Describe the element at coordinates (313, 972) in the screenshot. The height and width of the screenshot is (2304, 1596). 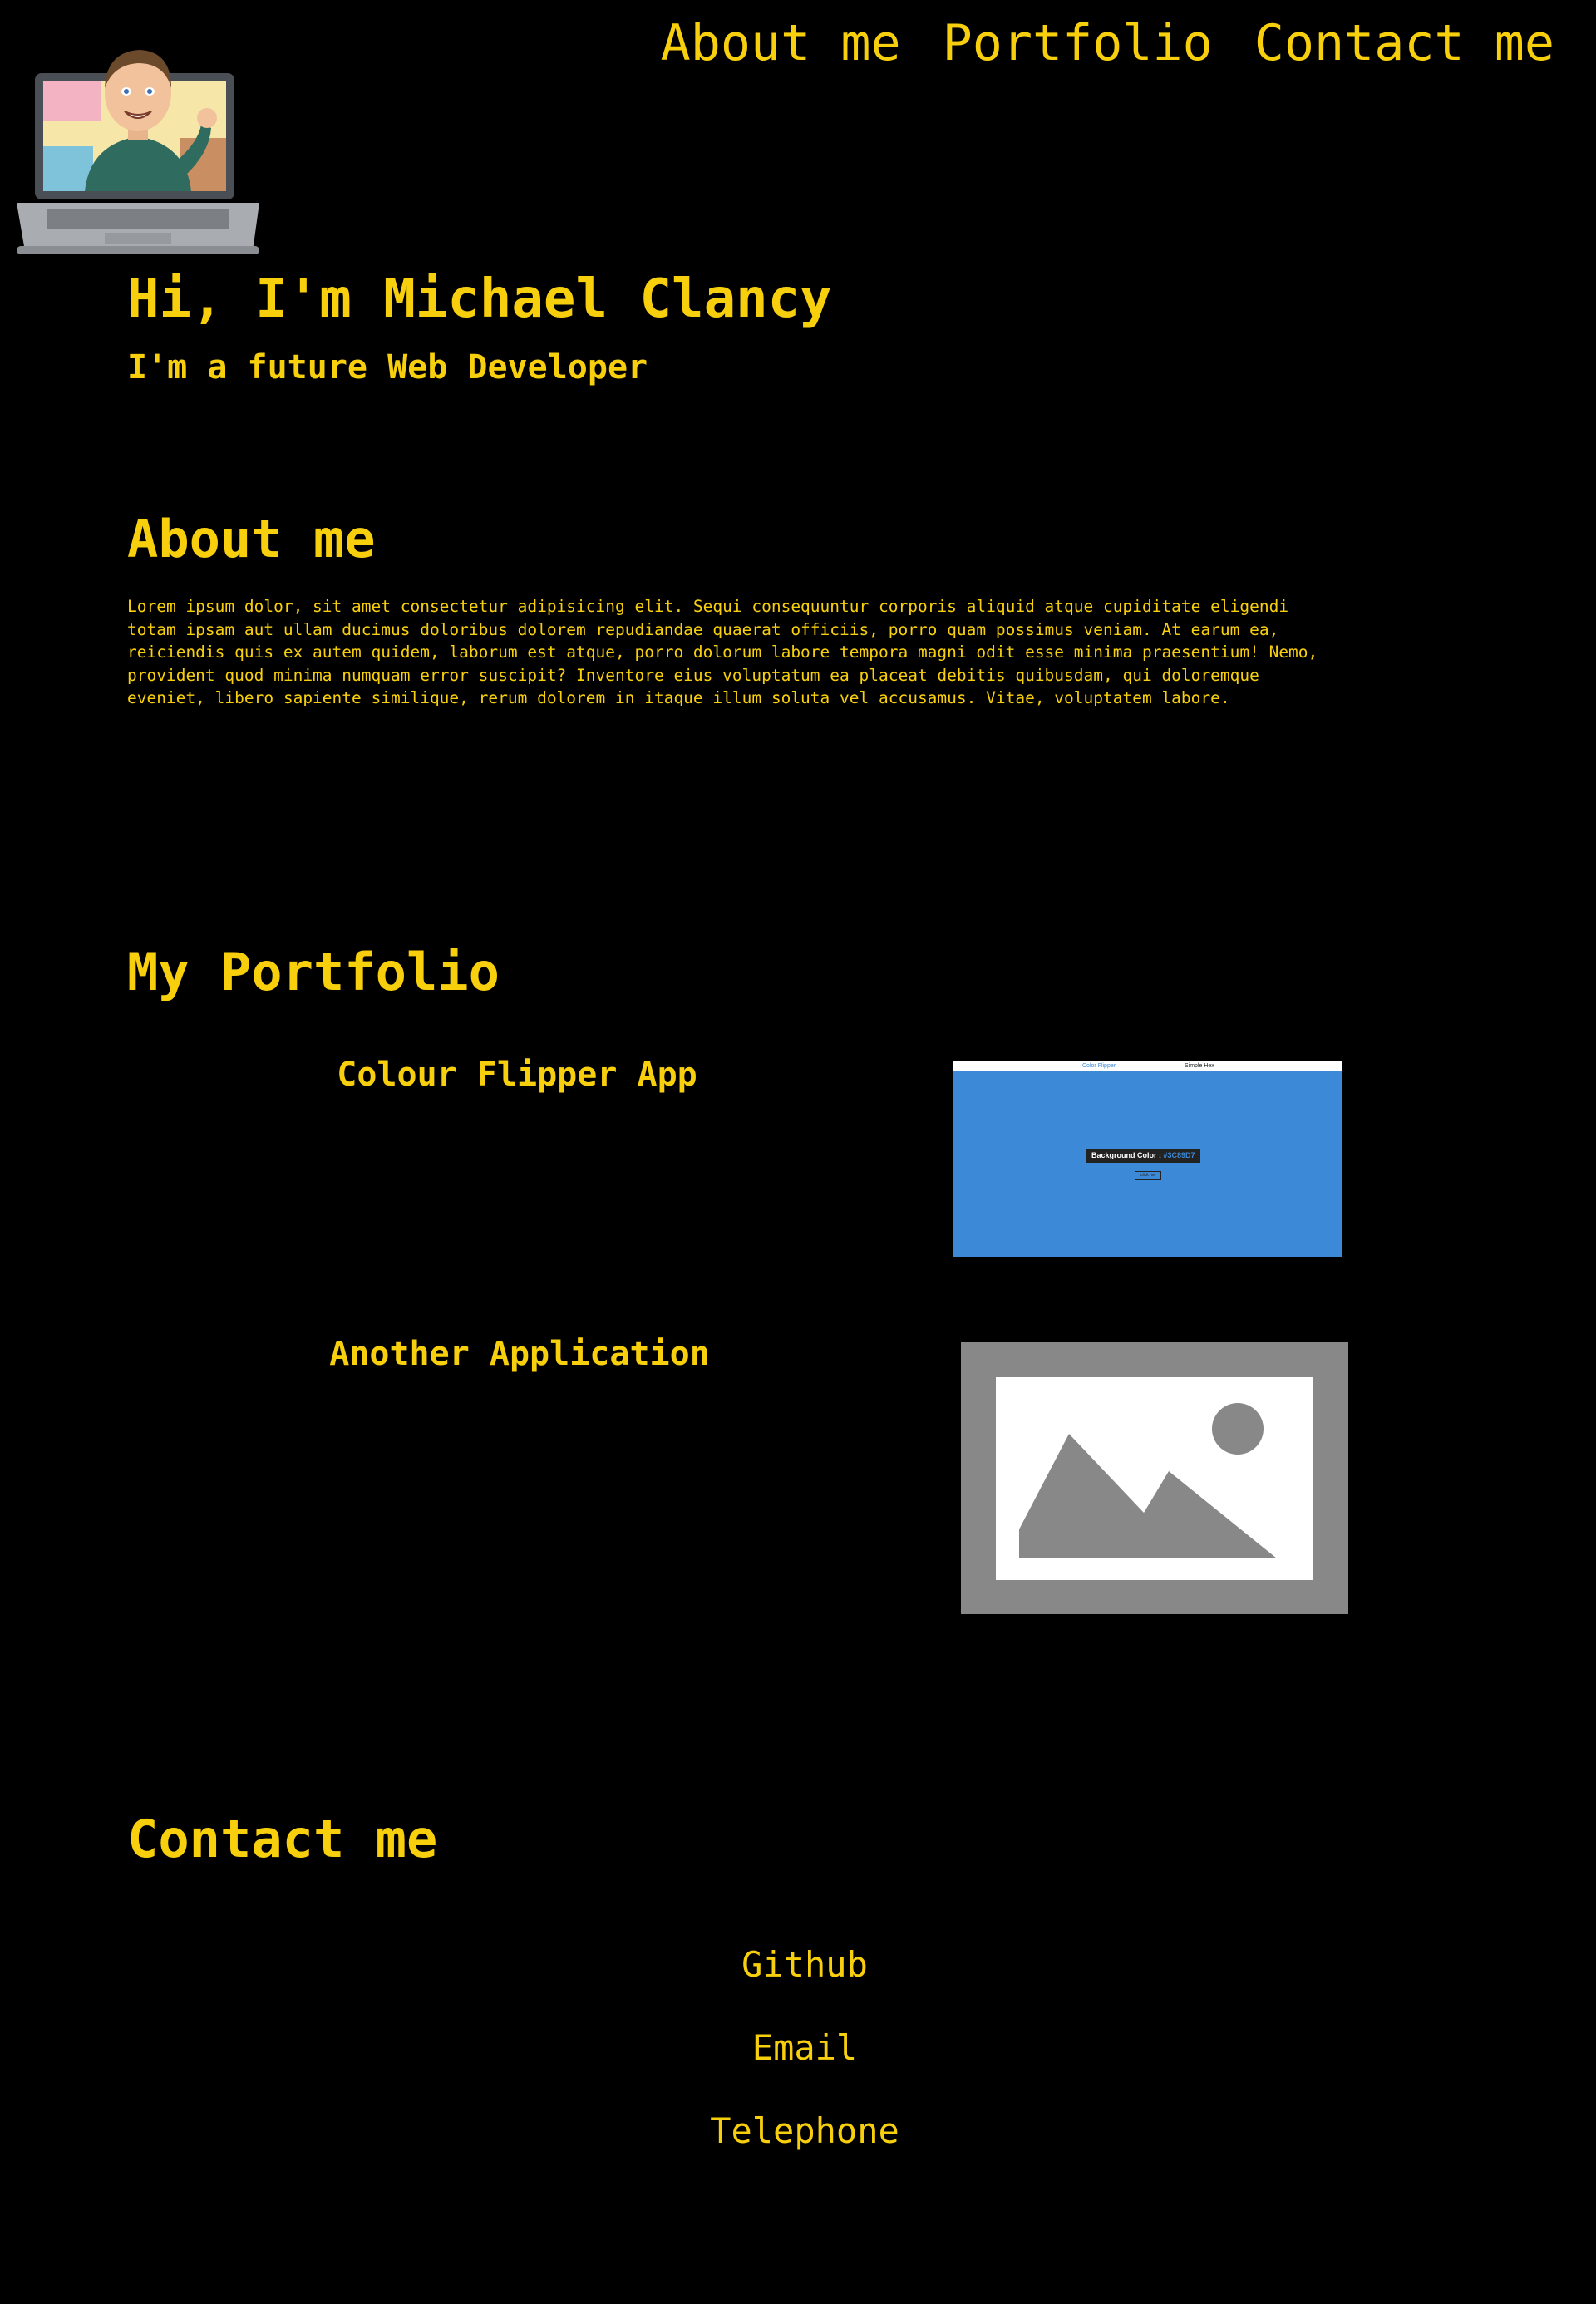
I see `portfolio-heading: My Portfolio` at that location.